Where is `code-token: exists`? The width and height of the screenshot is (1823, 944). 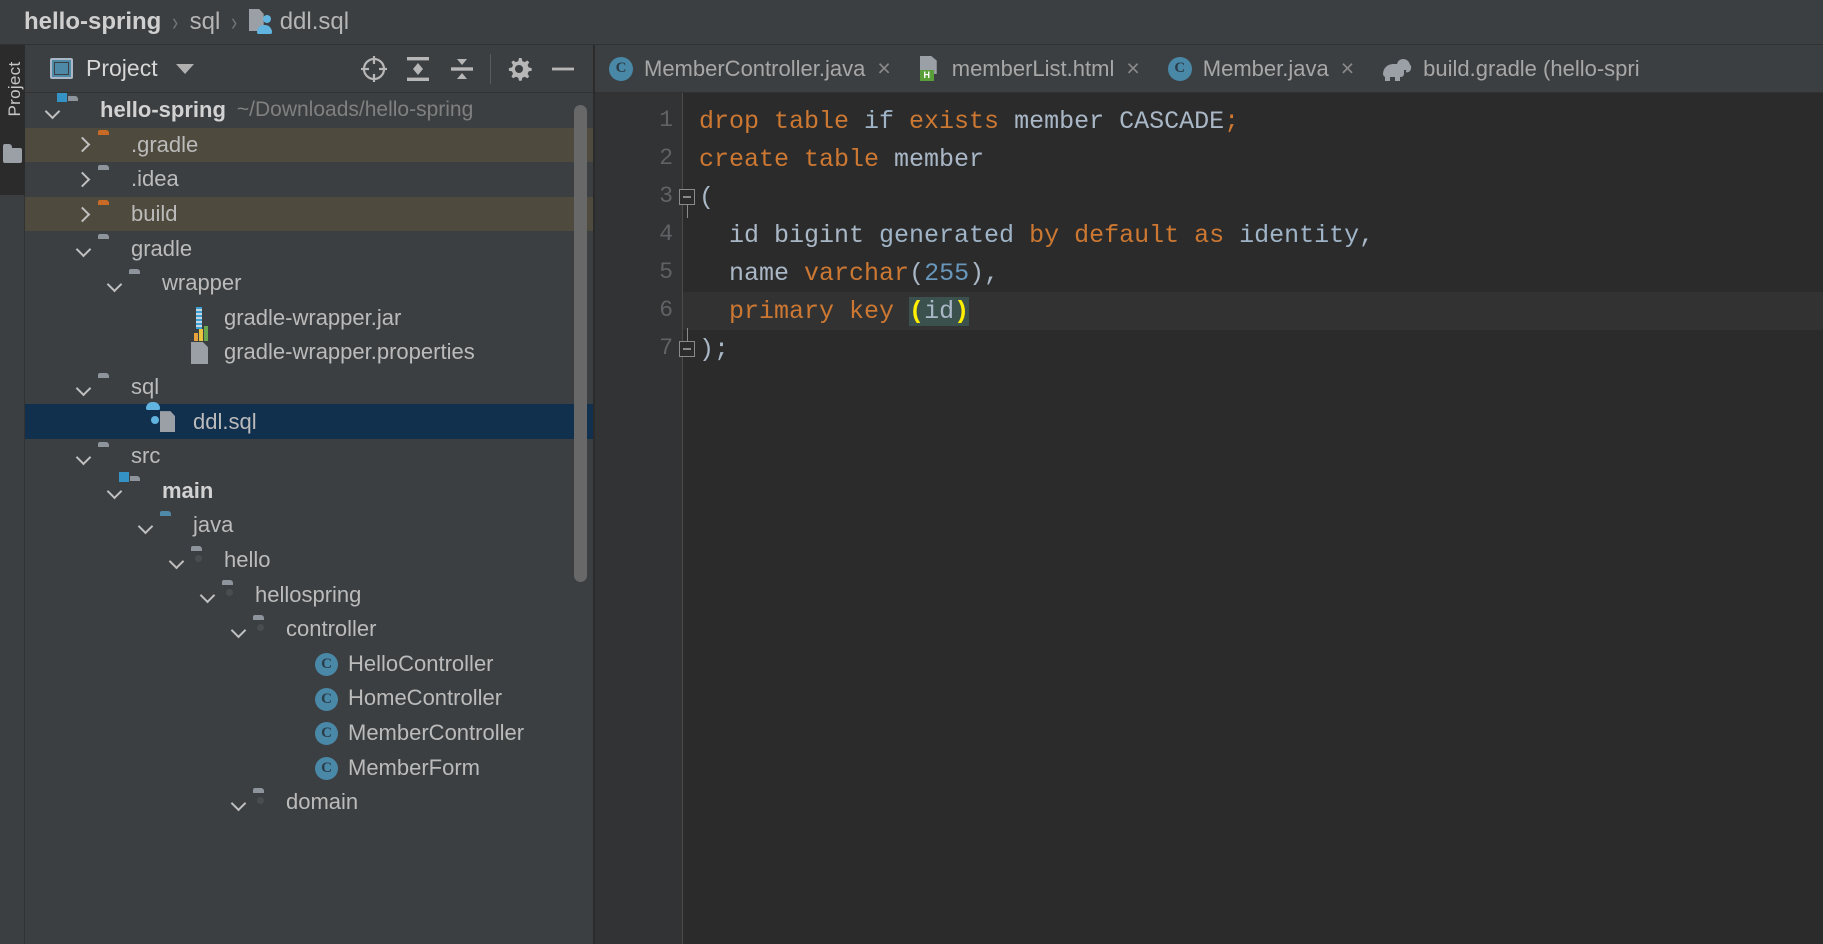 code-token: exists is located at coordinates (962, 121).